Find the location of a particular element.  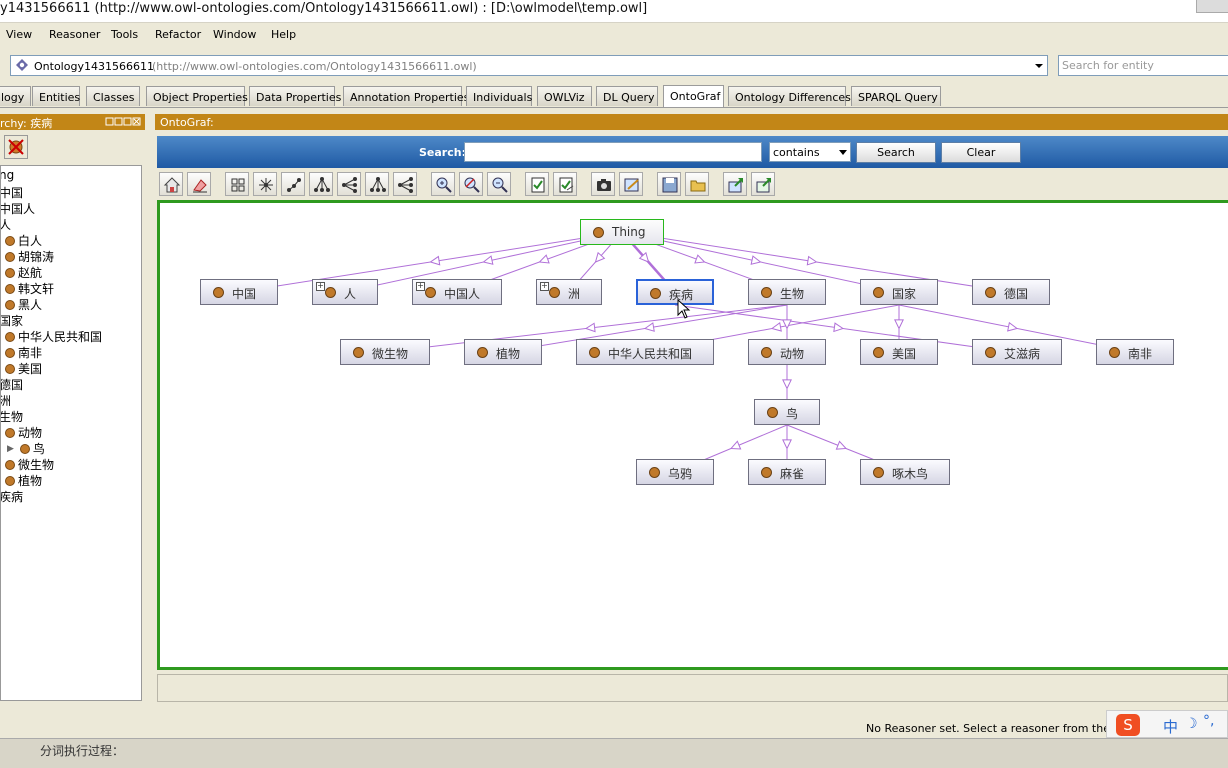

save-button is located at coordinates (669, 184).